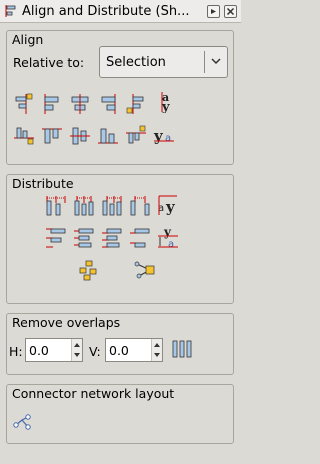 This screenshot has height=464, width=320. I want to click on distribute-vertical-gaps-icon, so click(140, 238).